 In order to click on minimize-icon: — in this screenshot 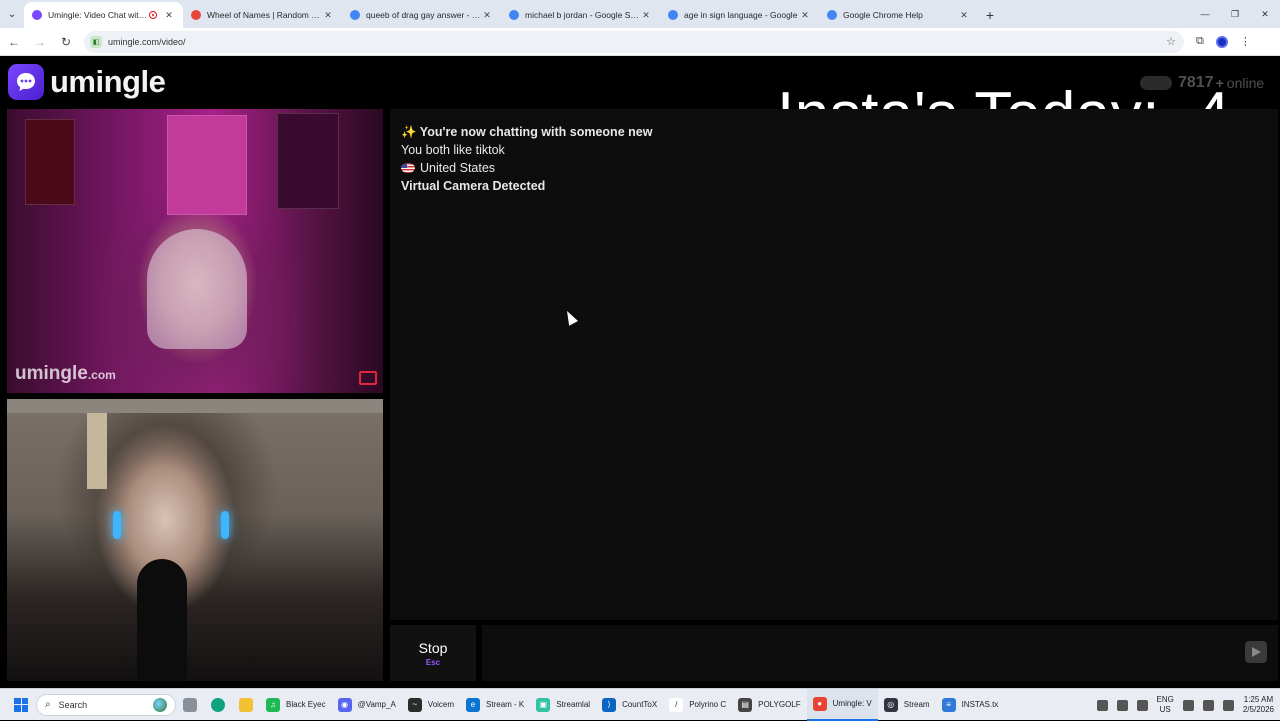, I will do `click(1205, 14)`.